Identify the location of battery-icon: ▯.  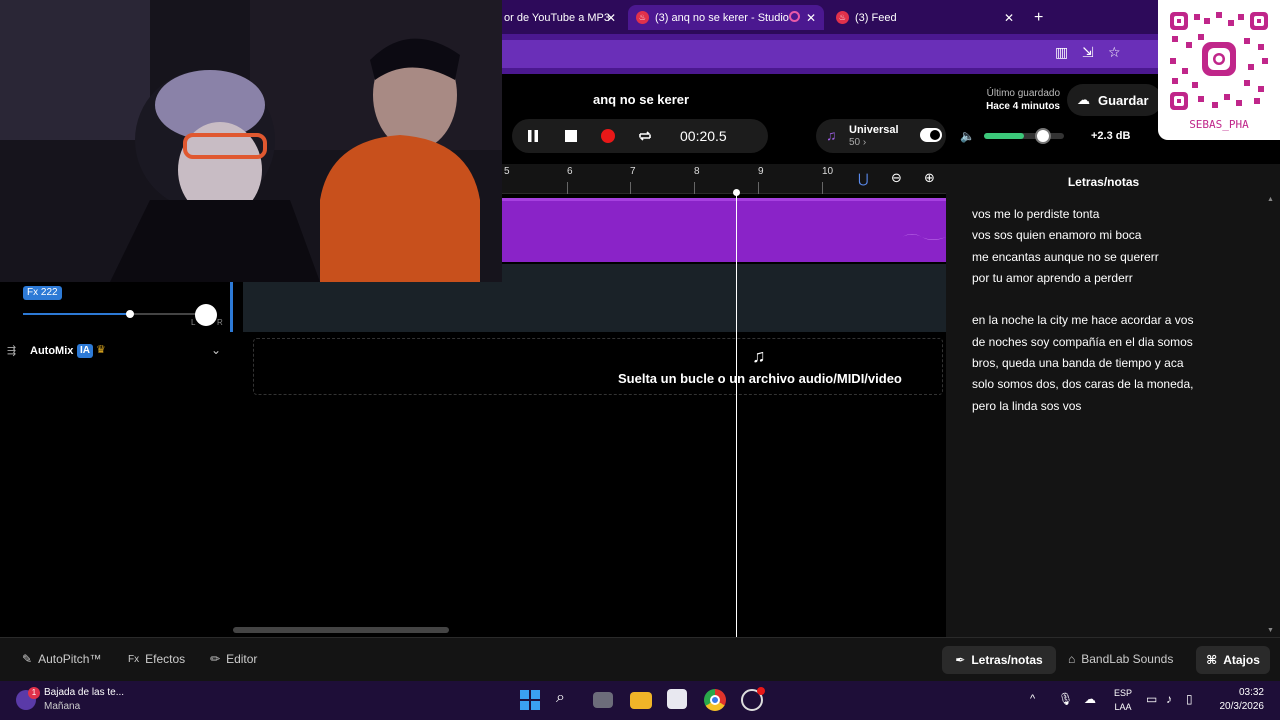
(1189, 699).